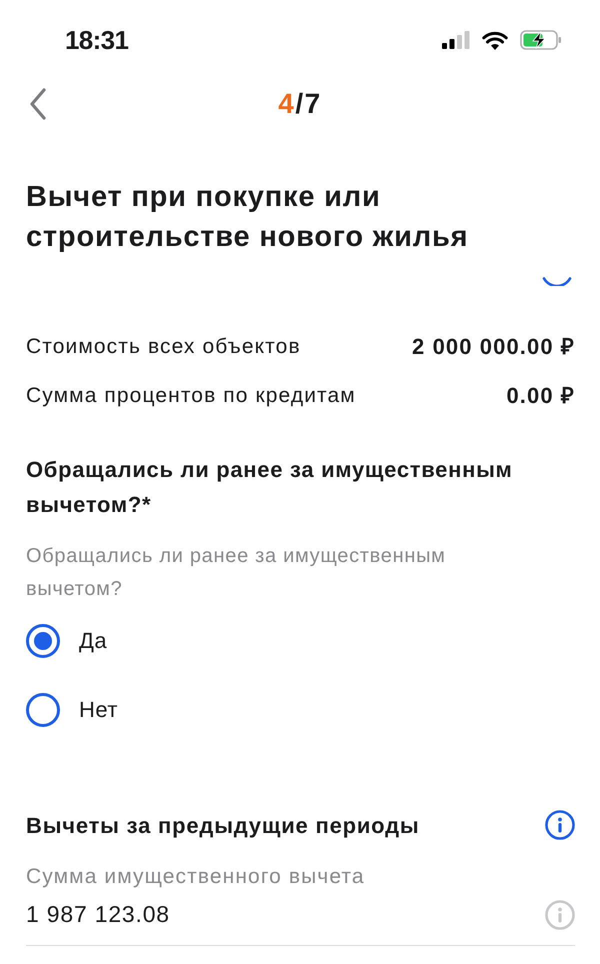  What do you see at coordinates (163, 347) in the screenshot?
I see `row-label: Стоимость всех объектов` at bounding box center [163, 347].